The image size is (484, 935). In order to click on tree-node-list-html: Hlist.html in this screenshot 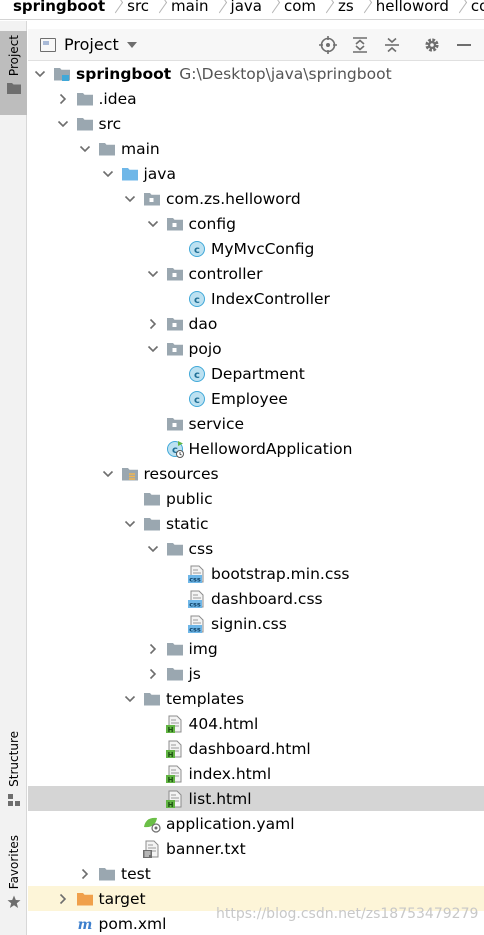, I will do `click(256, 798)`.